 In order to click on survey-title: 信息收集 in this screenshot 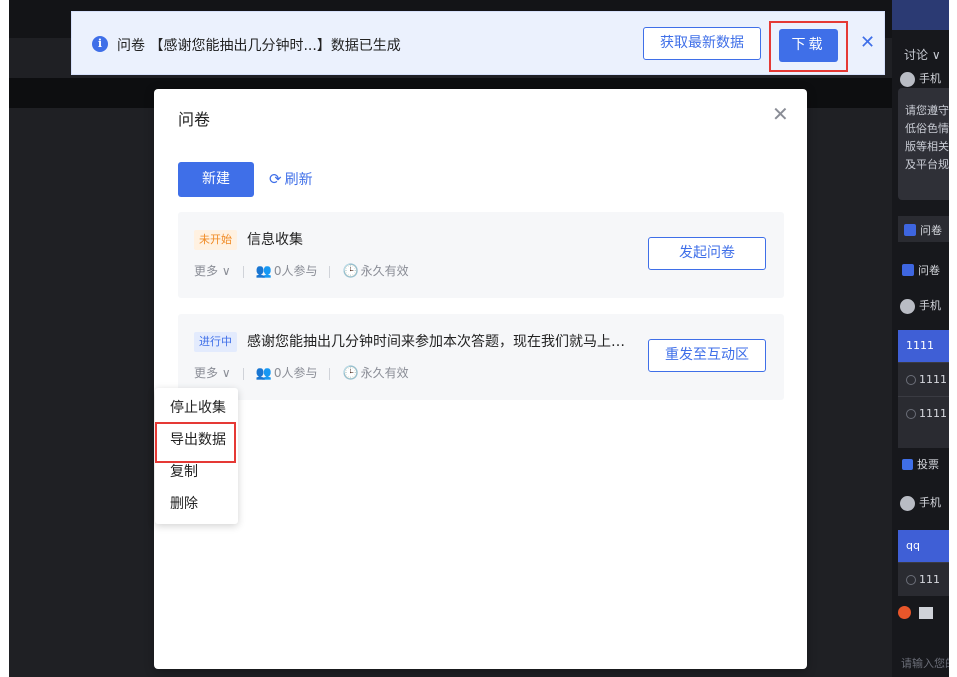, I will do `click(275, 240)`.